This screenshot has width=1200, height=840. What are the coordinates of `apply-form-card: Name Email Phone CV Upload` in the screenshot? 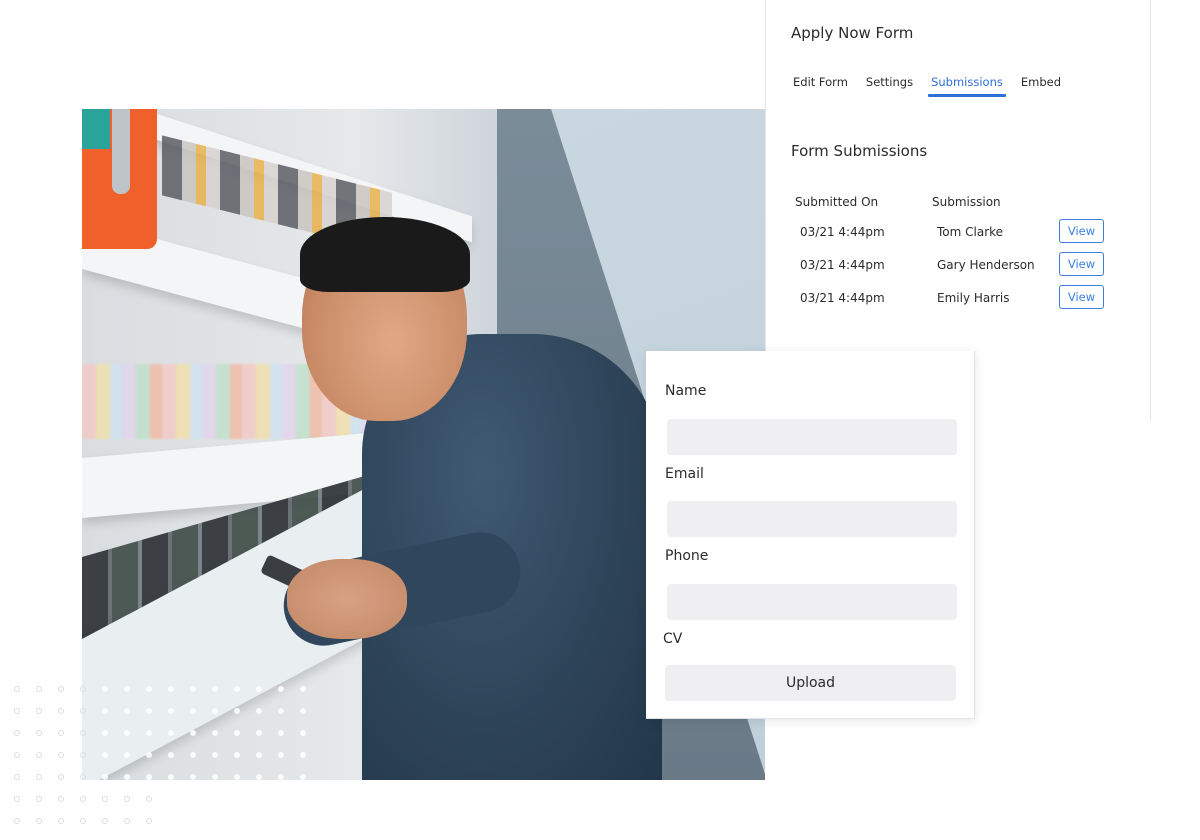 It's located at (810, 535).